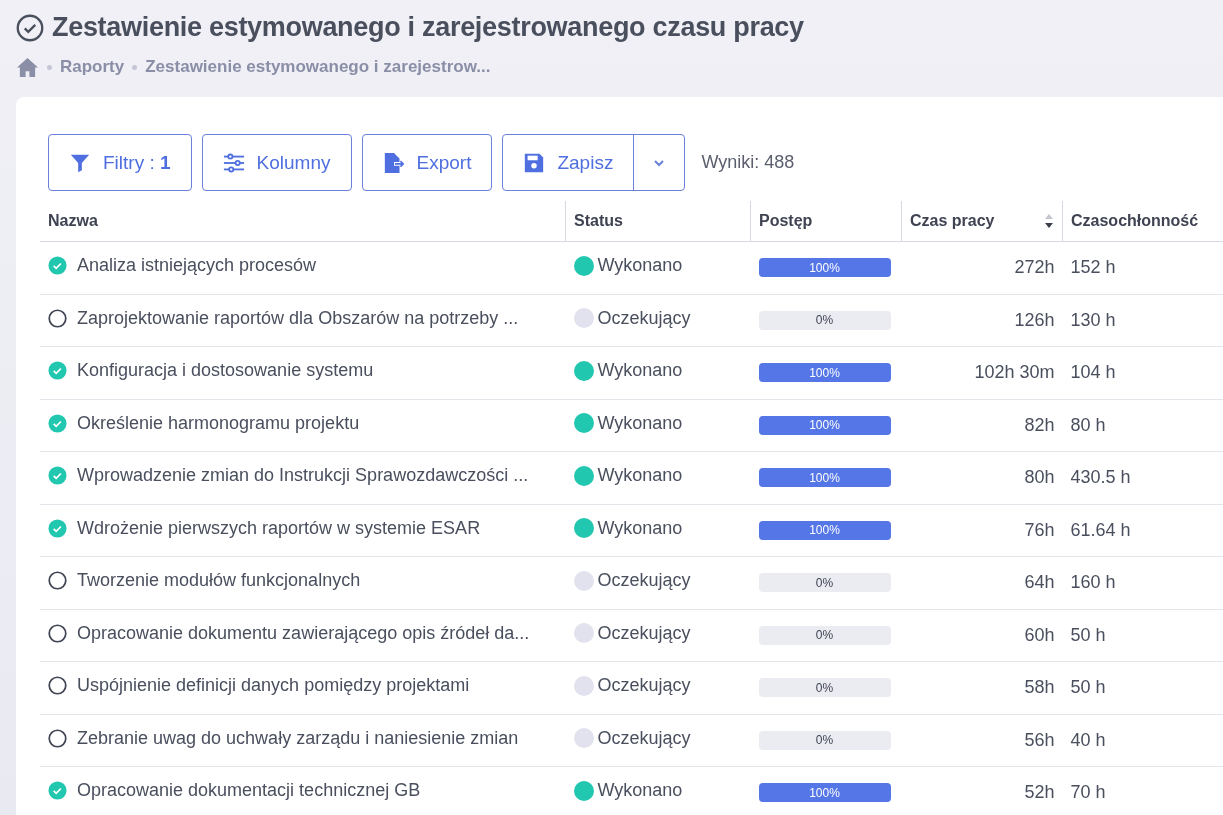 This screenshot has height=815, width=1223. I want to click on results-count: Wyniki: 488, so click(748, 162).